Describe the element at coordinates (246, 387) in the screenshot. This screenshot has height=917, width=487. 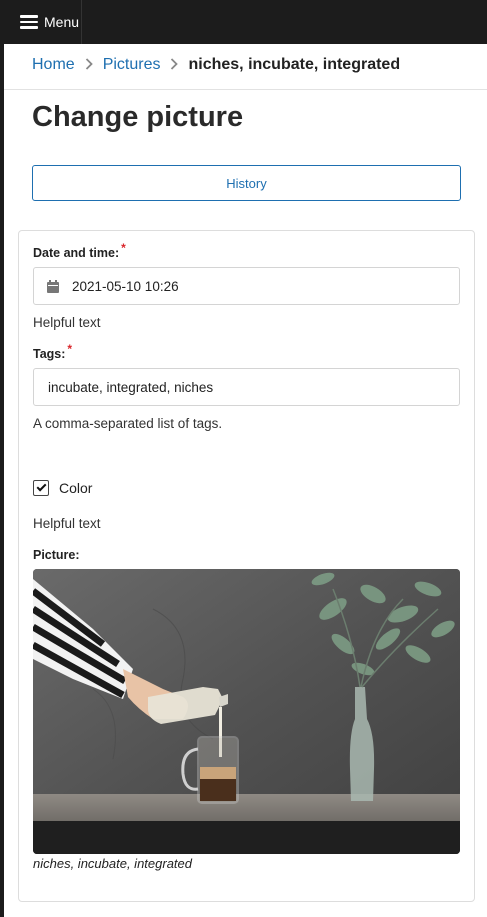
I see `tags-field: incubate, integrated, niches` at that location.